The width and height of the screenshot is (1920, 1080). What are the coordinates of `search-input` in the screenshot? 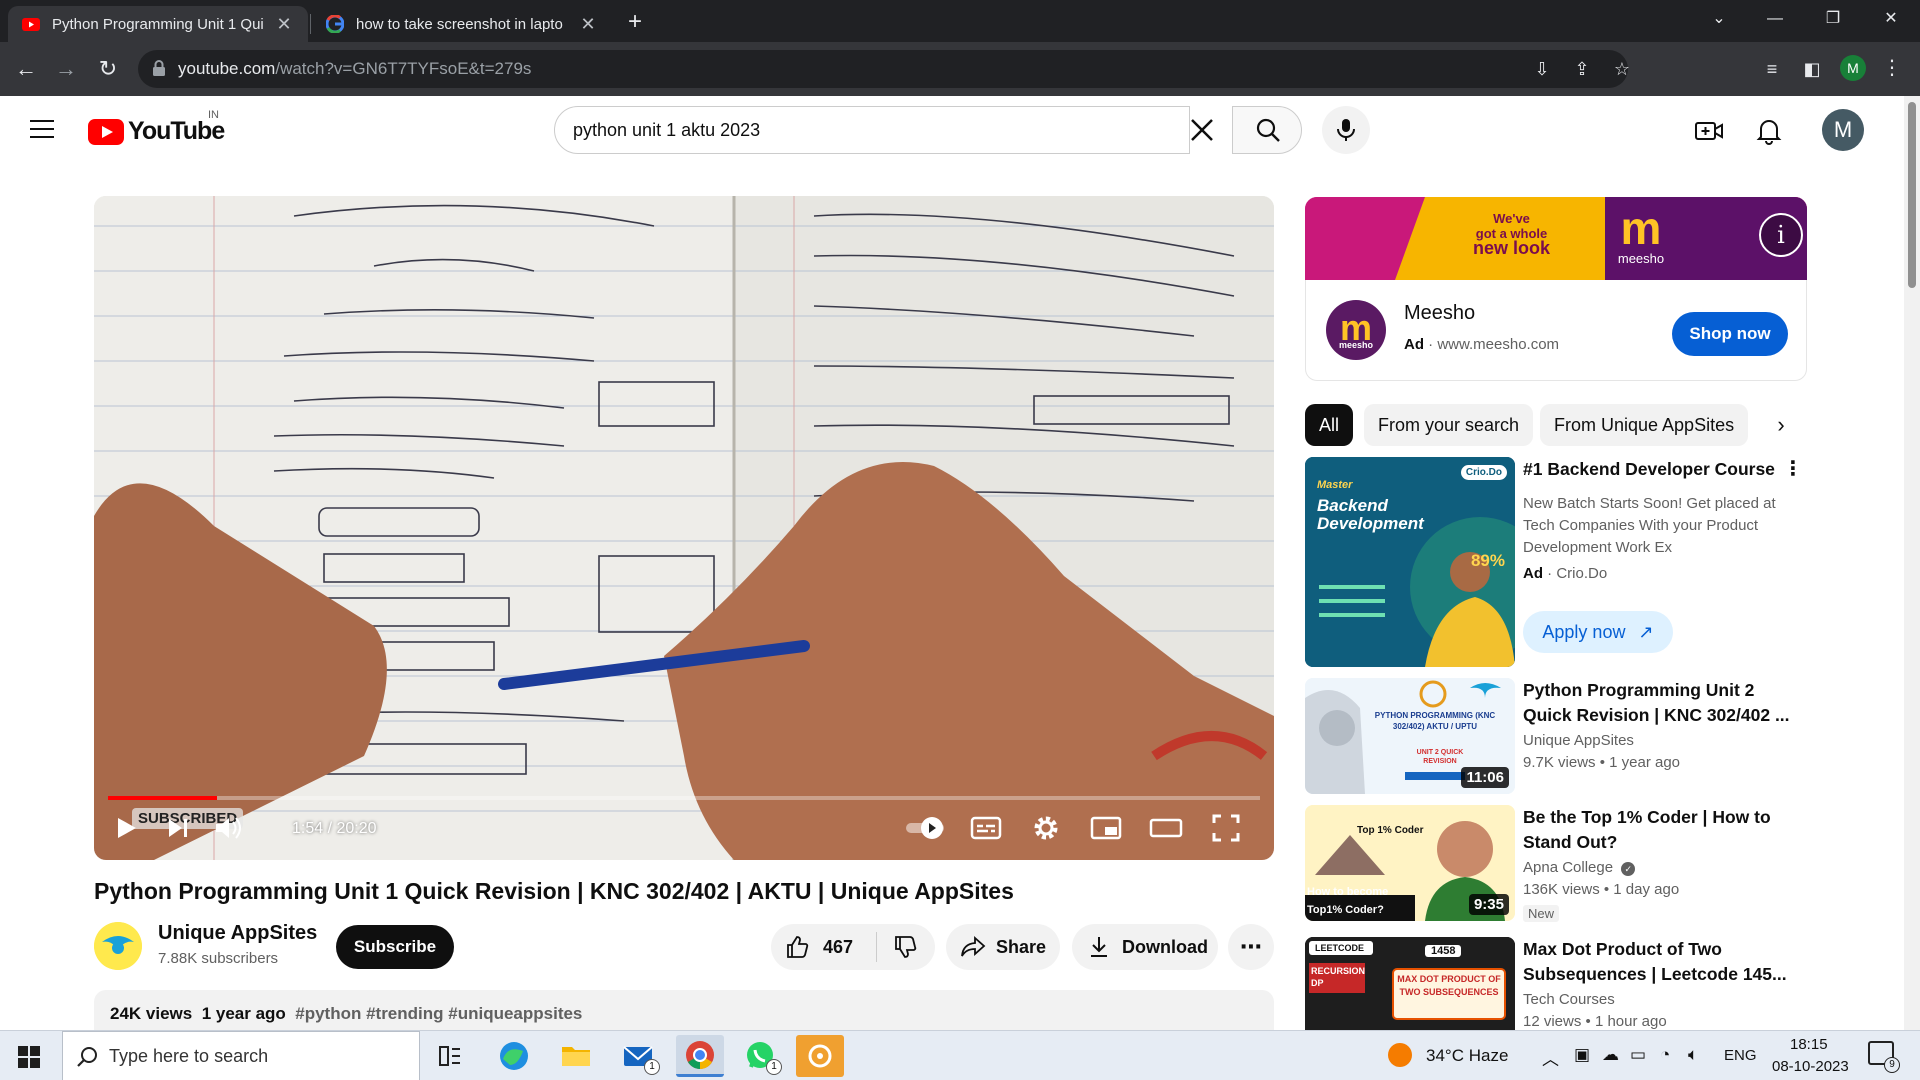 It's located at (833, 130).